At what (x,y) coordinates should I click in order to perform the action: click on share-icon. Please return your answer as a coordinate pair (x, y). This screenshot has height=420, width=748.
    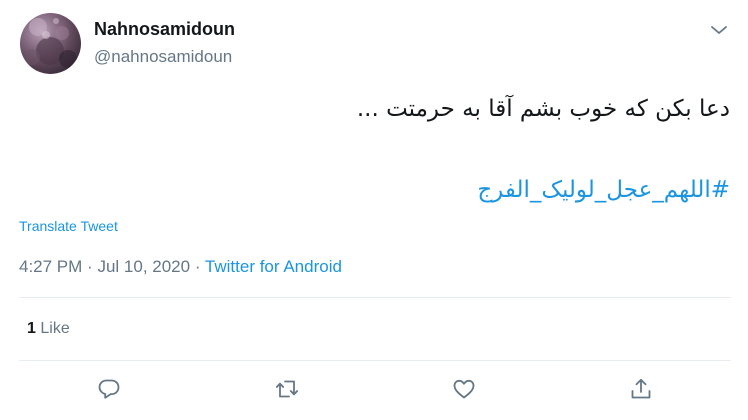
    Looking at the image, I should click on (641, 389).